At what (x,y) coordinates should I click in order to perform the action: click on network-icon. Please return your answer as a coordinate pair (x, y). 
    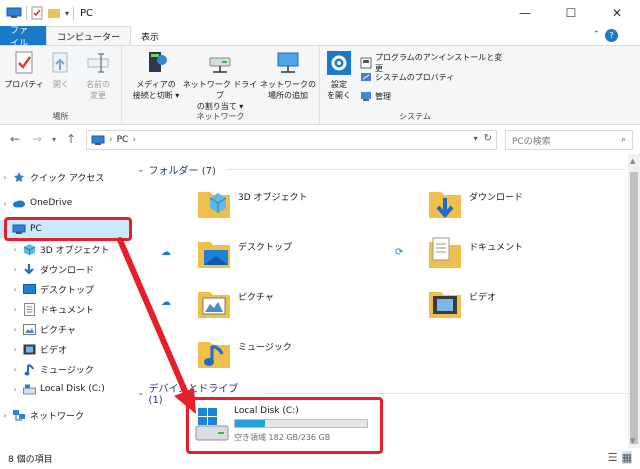
    Looking at the image, I should click on (19, 415).